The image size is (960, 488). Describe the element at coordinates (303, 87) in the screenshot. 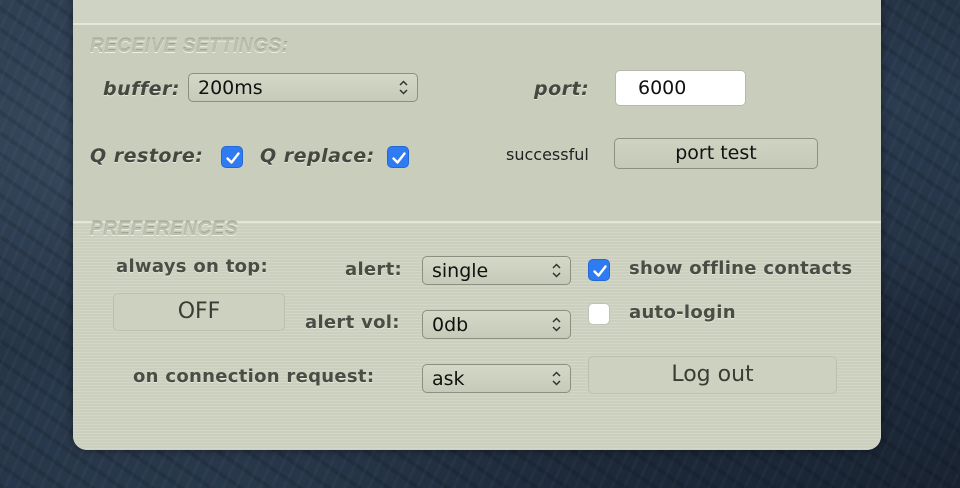

I see `buffer-select: 200ms` at that location.